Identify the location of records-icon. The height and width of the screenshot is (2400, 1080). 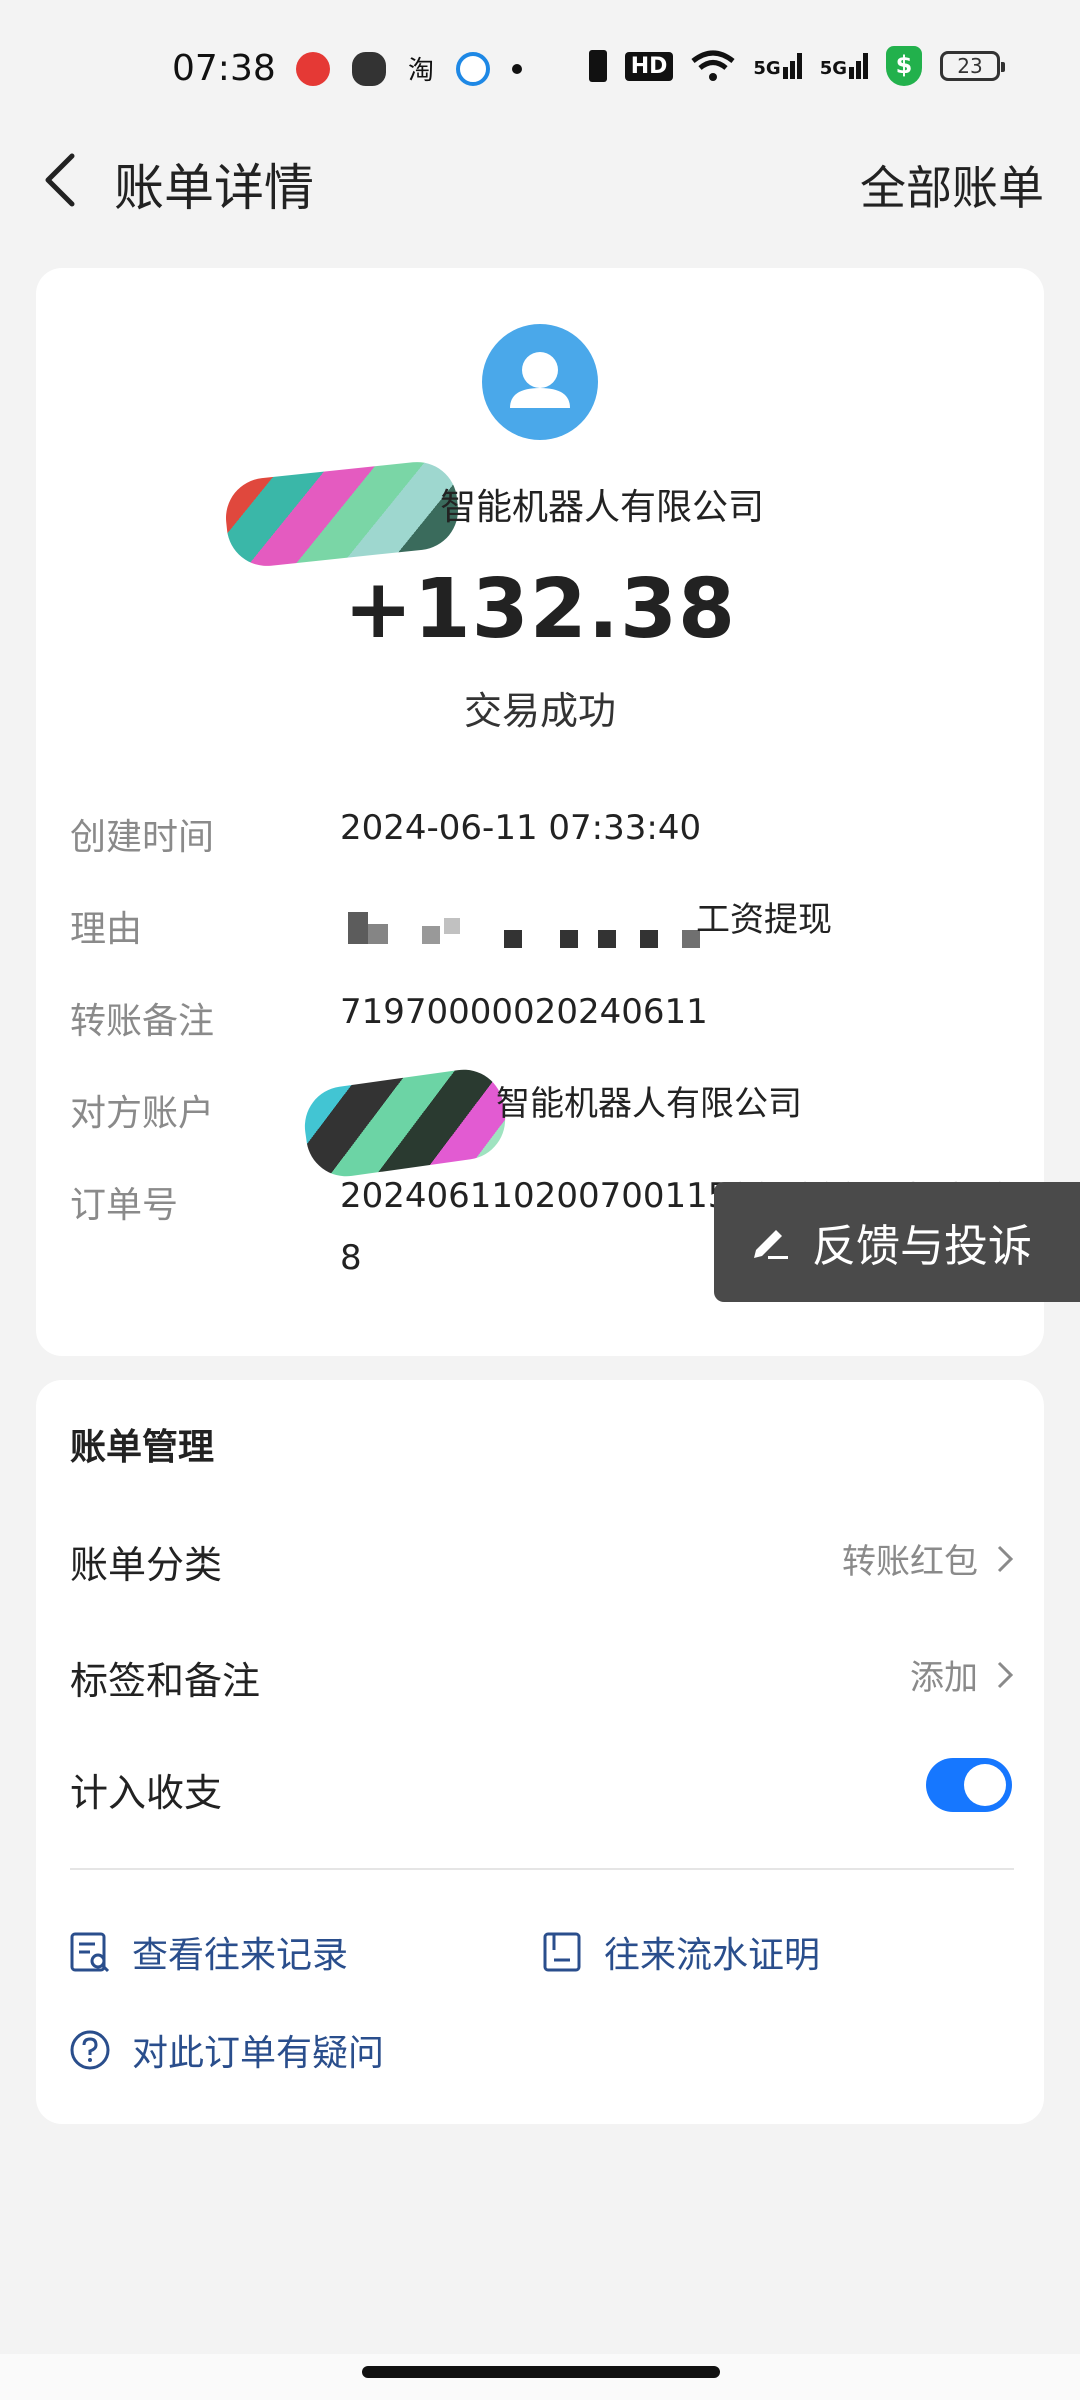
(90, 1952).